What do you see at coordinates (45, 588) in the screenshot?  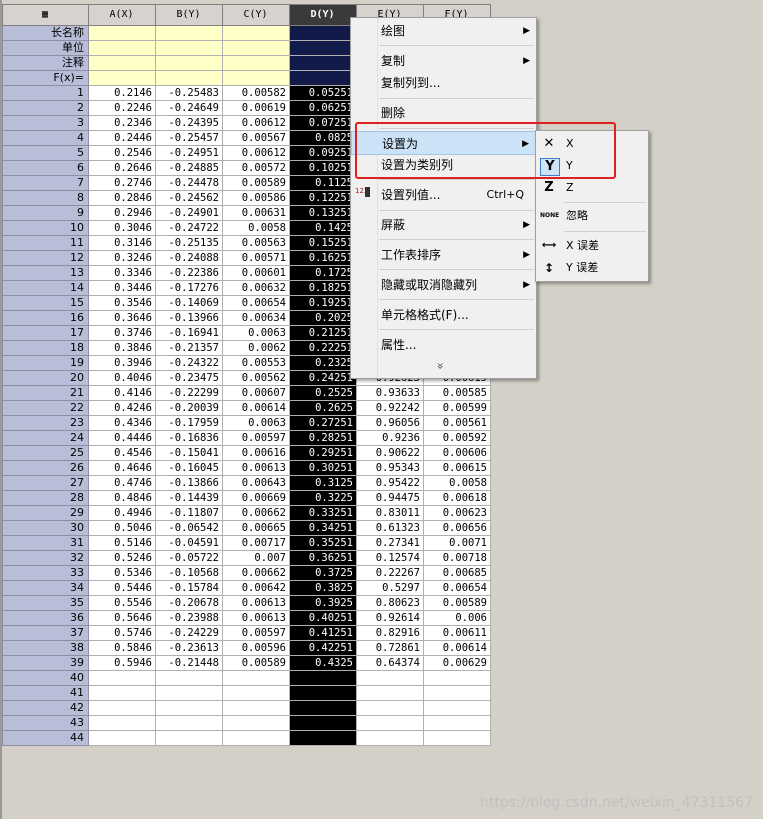 I see `row-number: 34` at bounding box center [45, 588].